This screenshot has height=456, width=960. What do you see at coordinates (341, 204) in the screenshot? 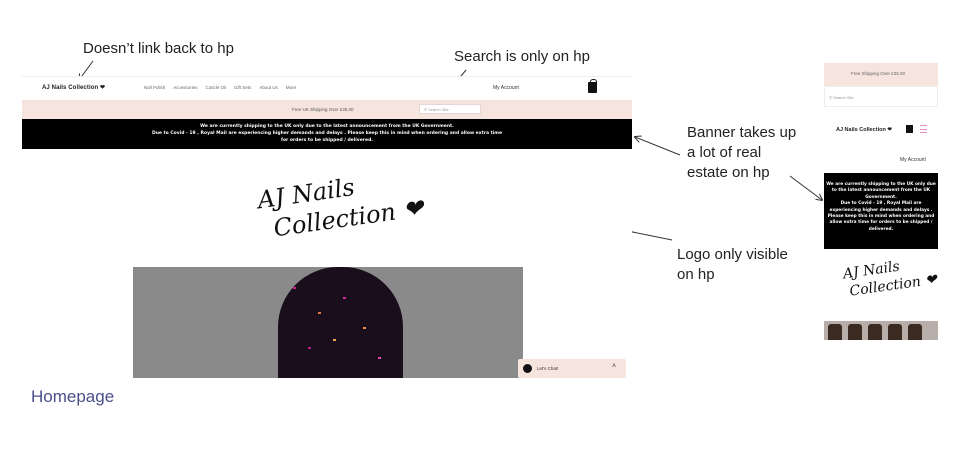
I see `desktop-logo: AJ Nails Collection ❤` at bounding box center [341, 204].